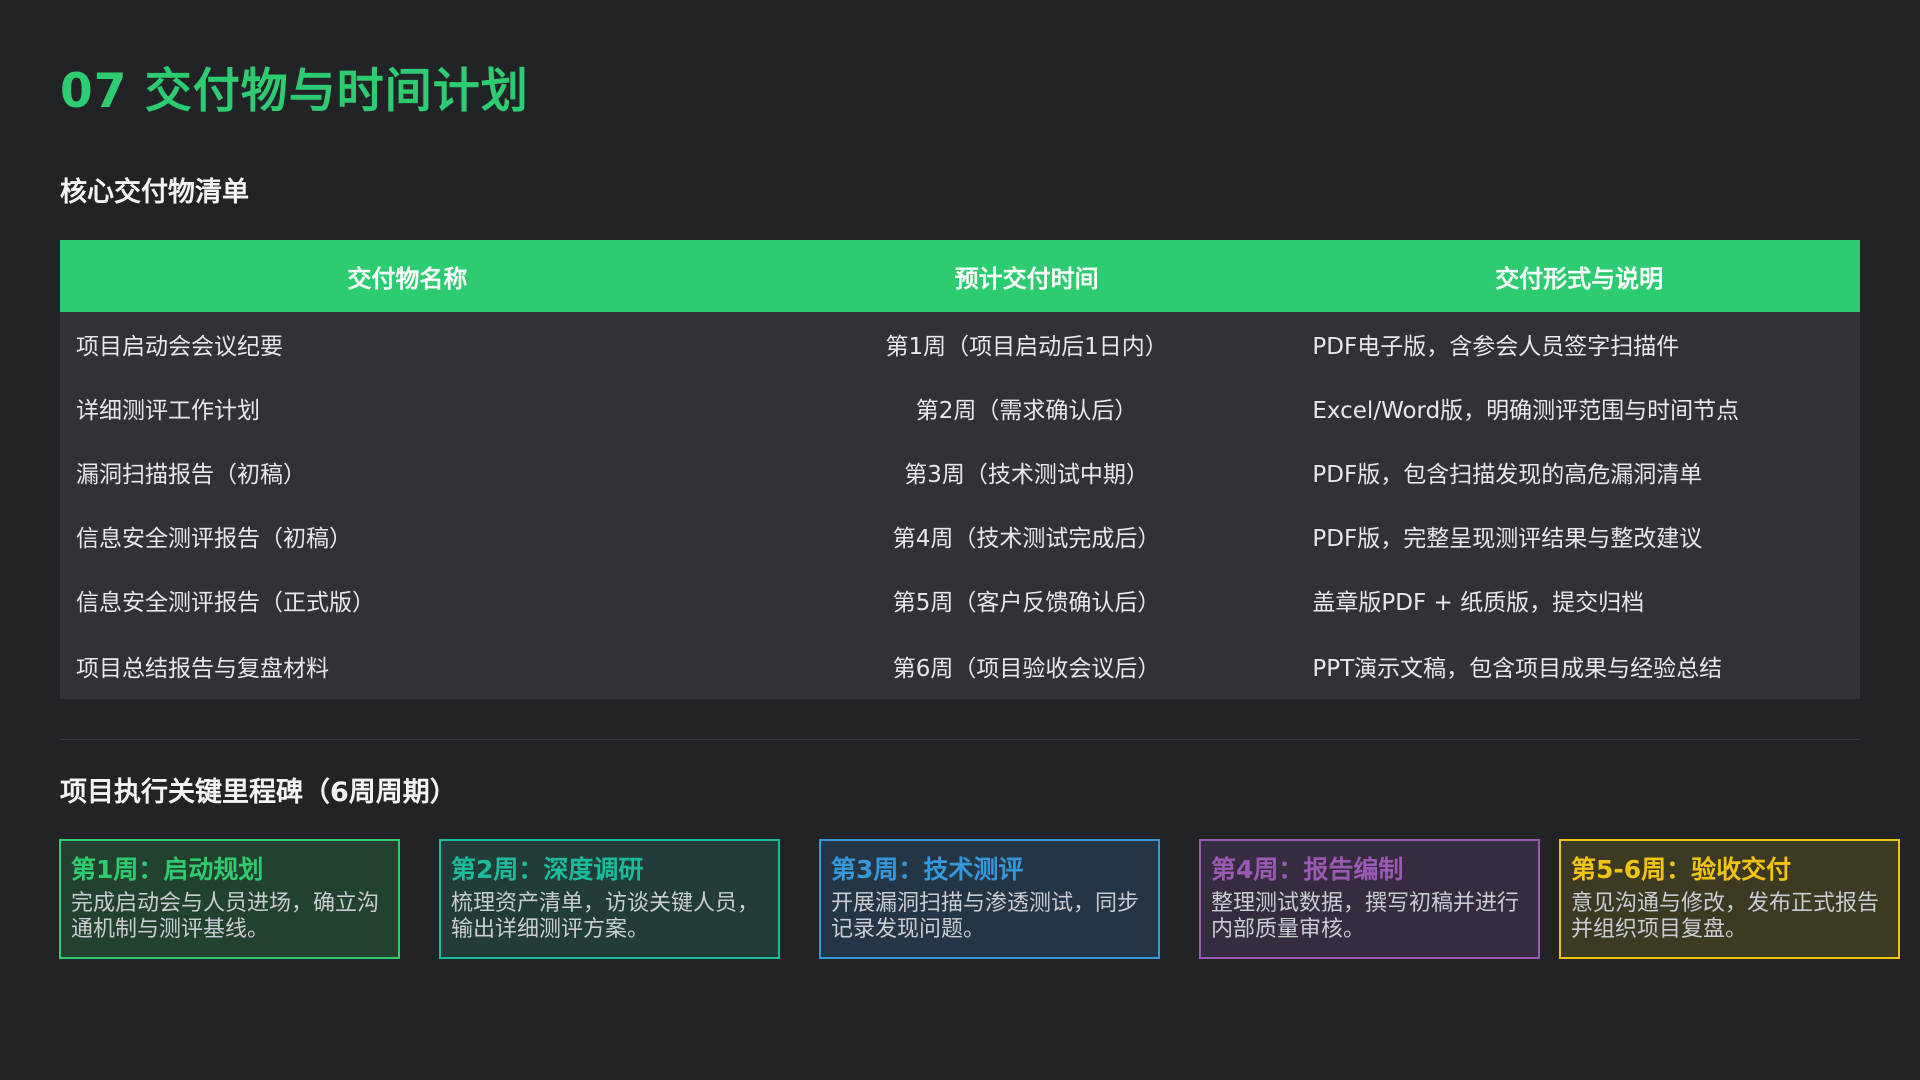  I want to click on milestone-description: 整理测试数据，撰写初稿并进行内部质量审核。, so click(1365, 916).